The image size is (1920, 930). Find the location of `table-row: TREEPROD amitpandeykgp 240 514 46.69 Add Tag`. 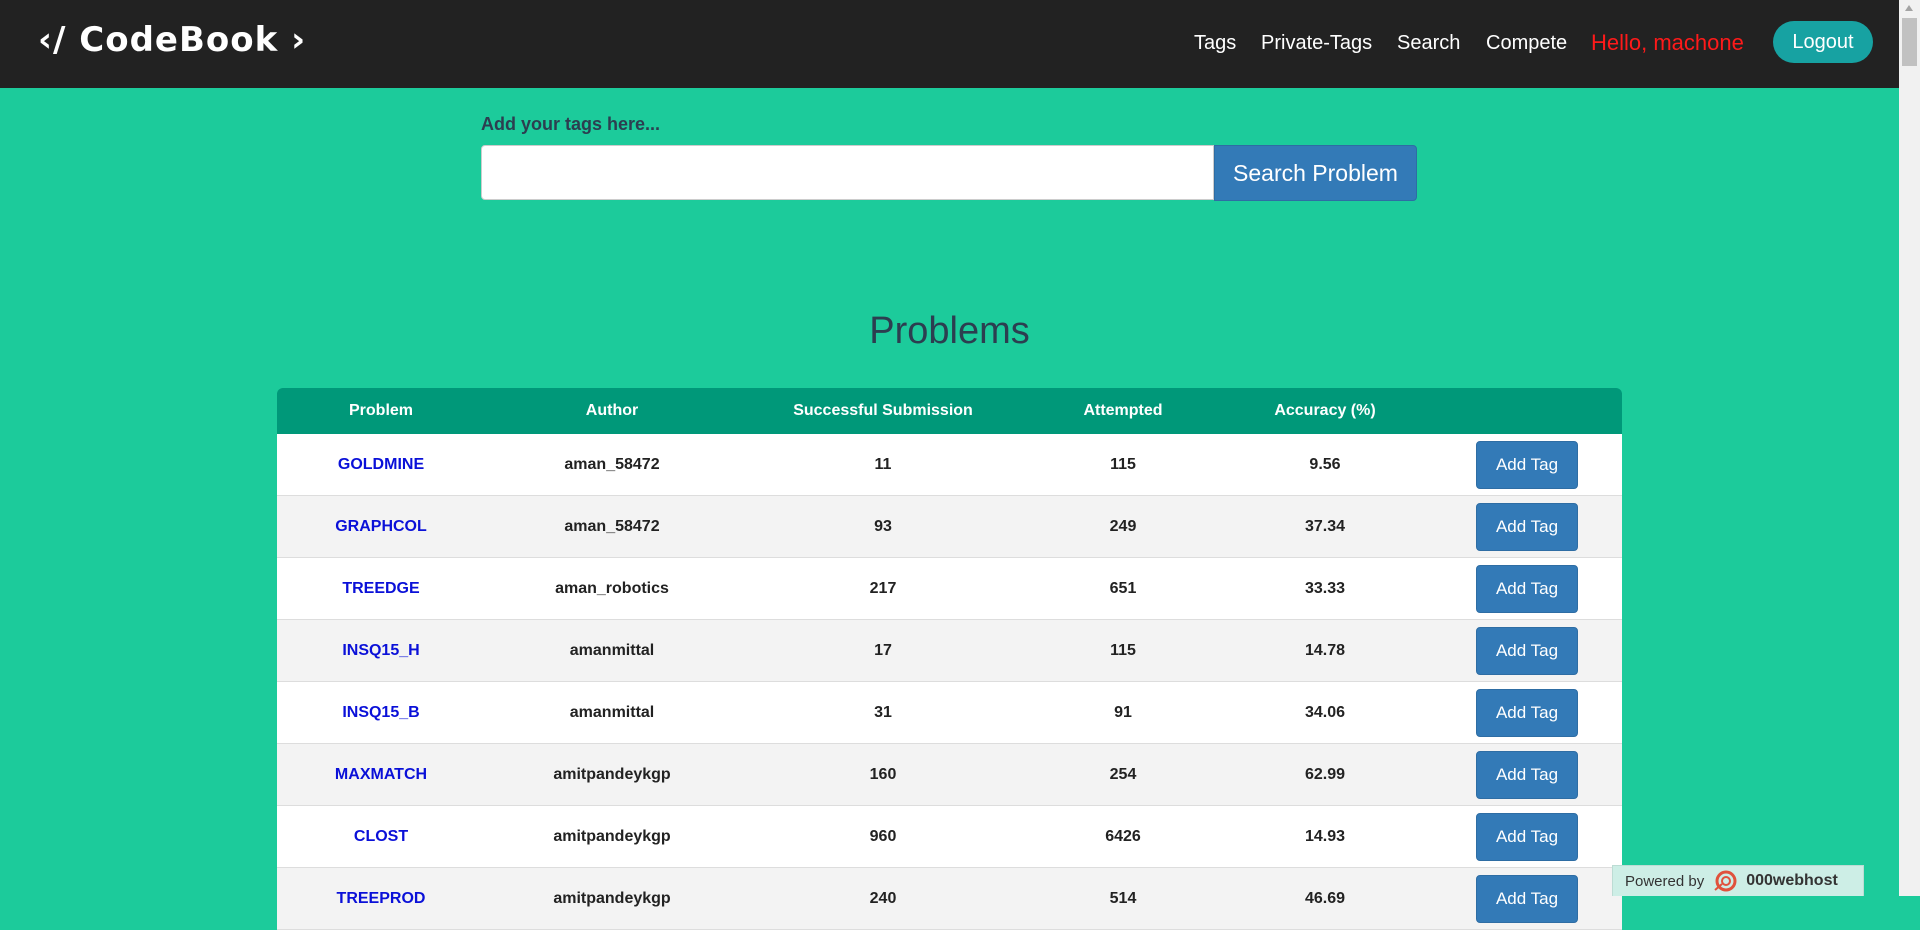

table-row: TREEPROD amitpandeykgp 240 514 46.69 Add Tag is located at coordinates (949, 899).